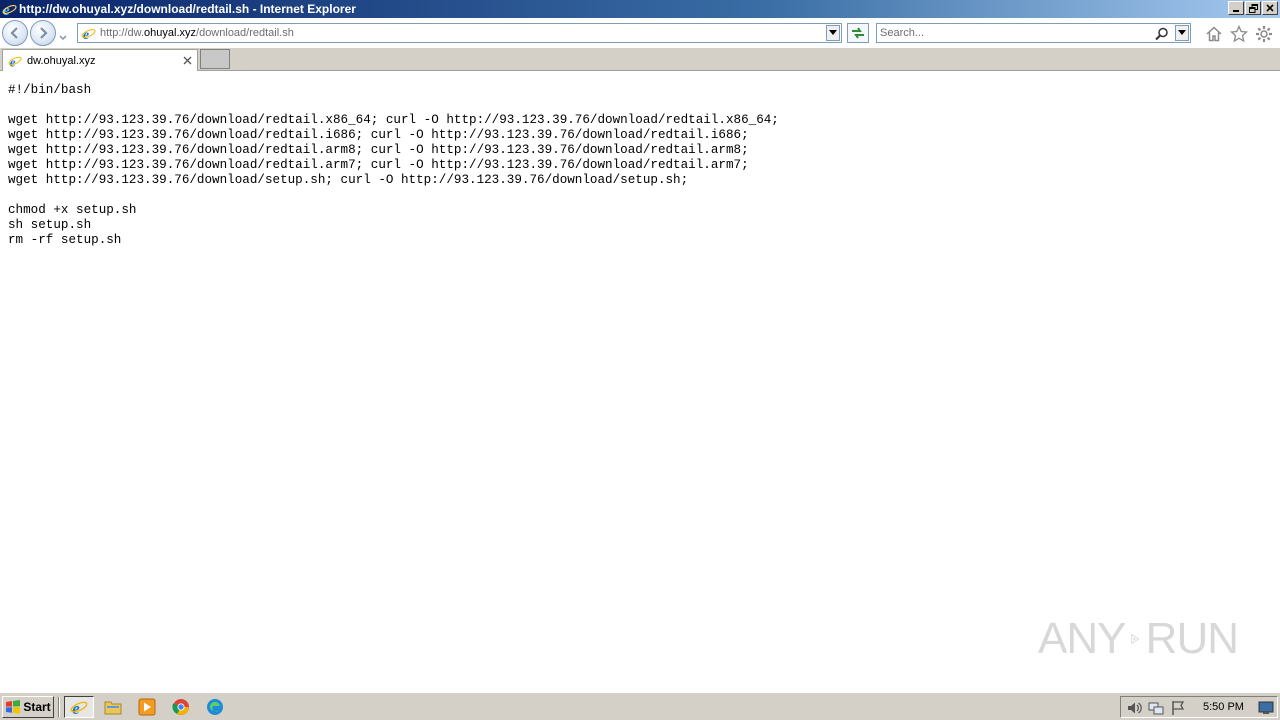 Image resolution: width=1280 pixels, height=720 pixels. Describe the element at coordinates (63, 34) in the screenshot. I see `recent-pages-dropdown` at that location.